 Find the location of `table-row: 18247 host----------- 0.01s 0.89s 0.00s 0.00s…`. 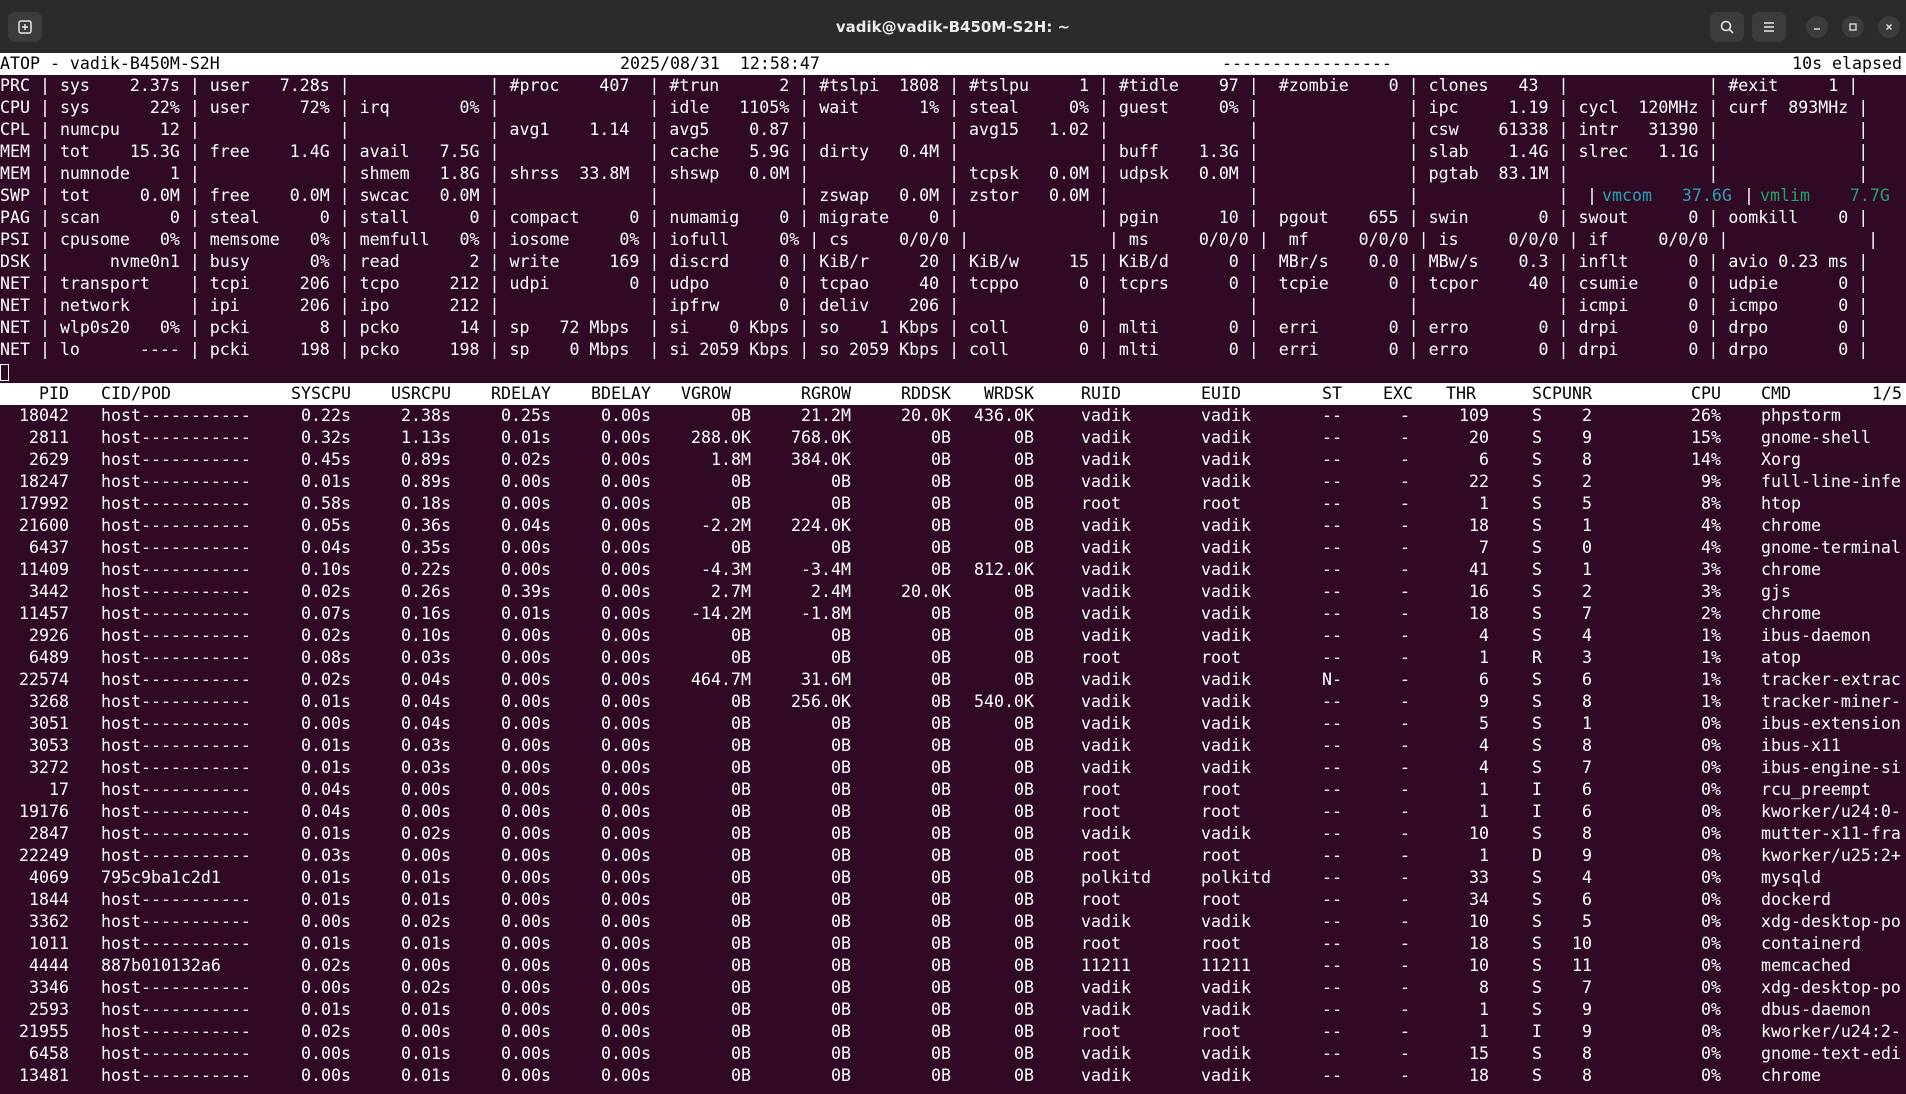

table-row: 18247 host----------- 0.01s 0.89s 0.00s 0.00s… is located at coordinates (953, 482).